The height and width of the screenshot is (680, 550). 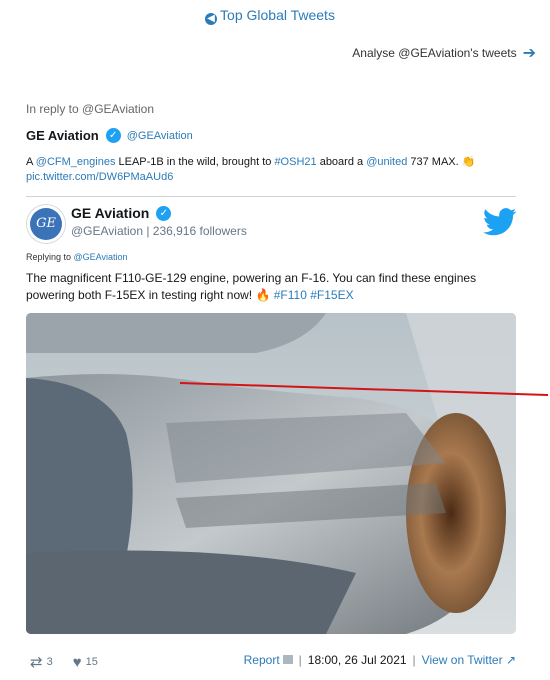 I want to click on tweet-timestamp: 18:00, 26 Jul 2021, so click(x=357, y=660).